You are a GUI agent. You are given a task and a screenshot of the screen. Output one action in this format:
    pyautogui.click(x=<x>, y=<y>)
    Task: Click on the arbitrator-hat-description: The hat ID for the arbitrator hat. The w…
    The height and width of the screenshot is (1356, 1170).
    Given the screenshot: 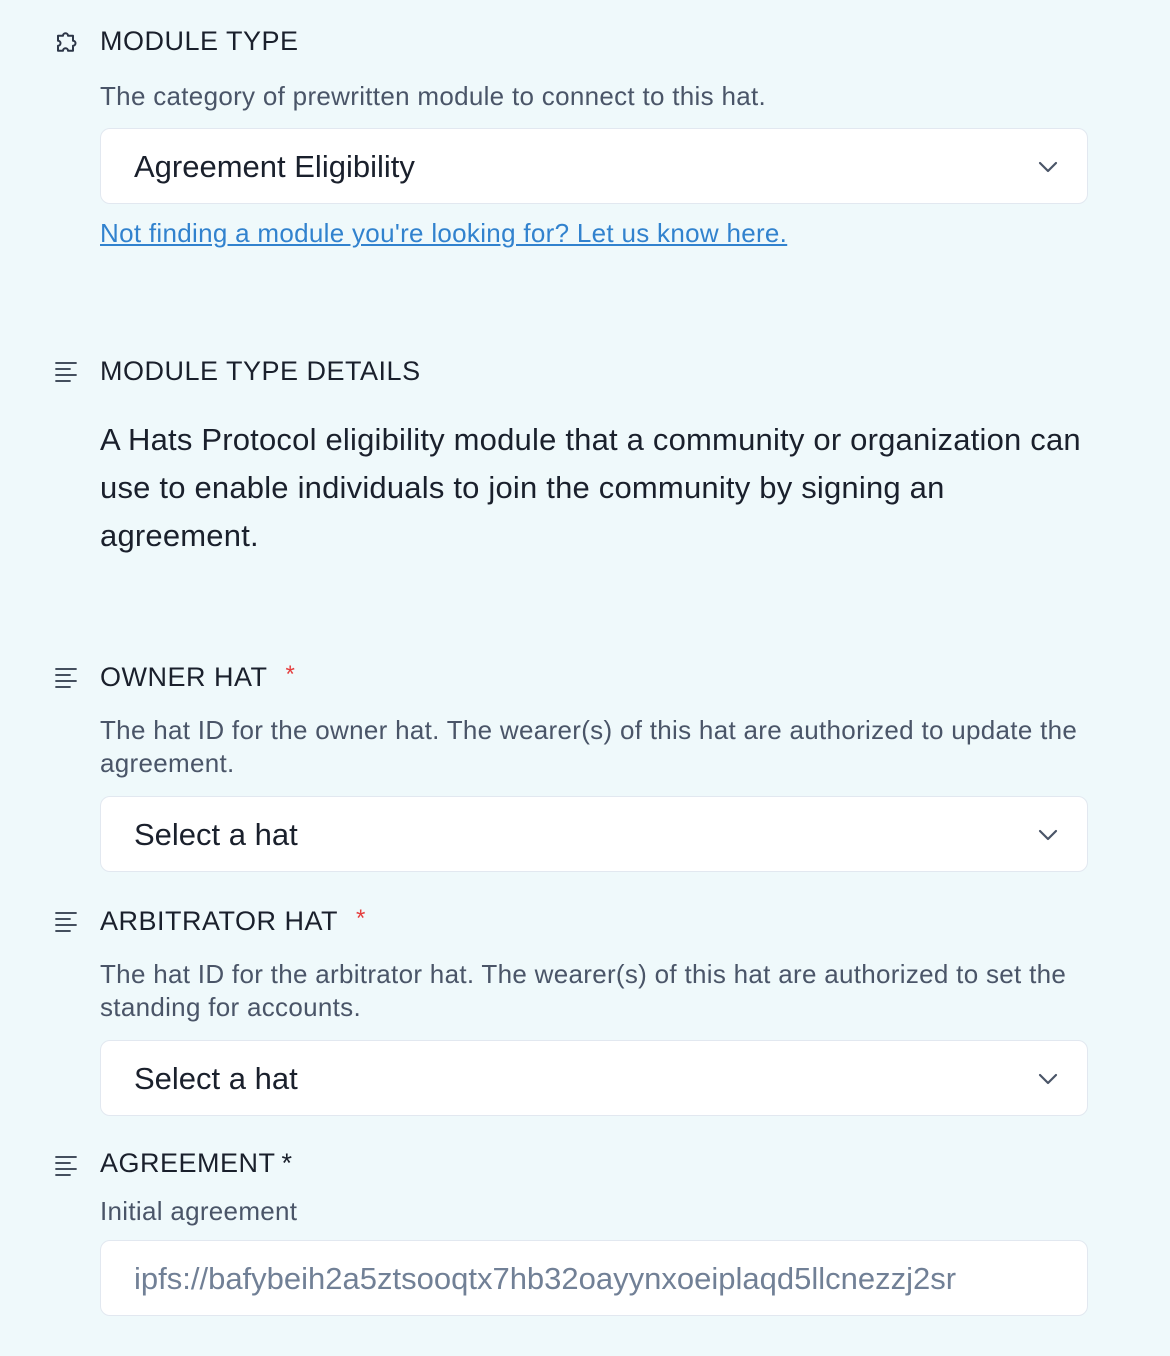 What is the action you would take?
    pyautogui.click(x=583, y=990)
    